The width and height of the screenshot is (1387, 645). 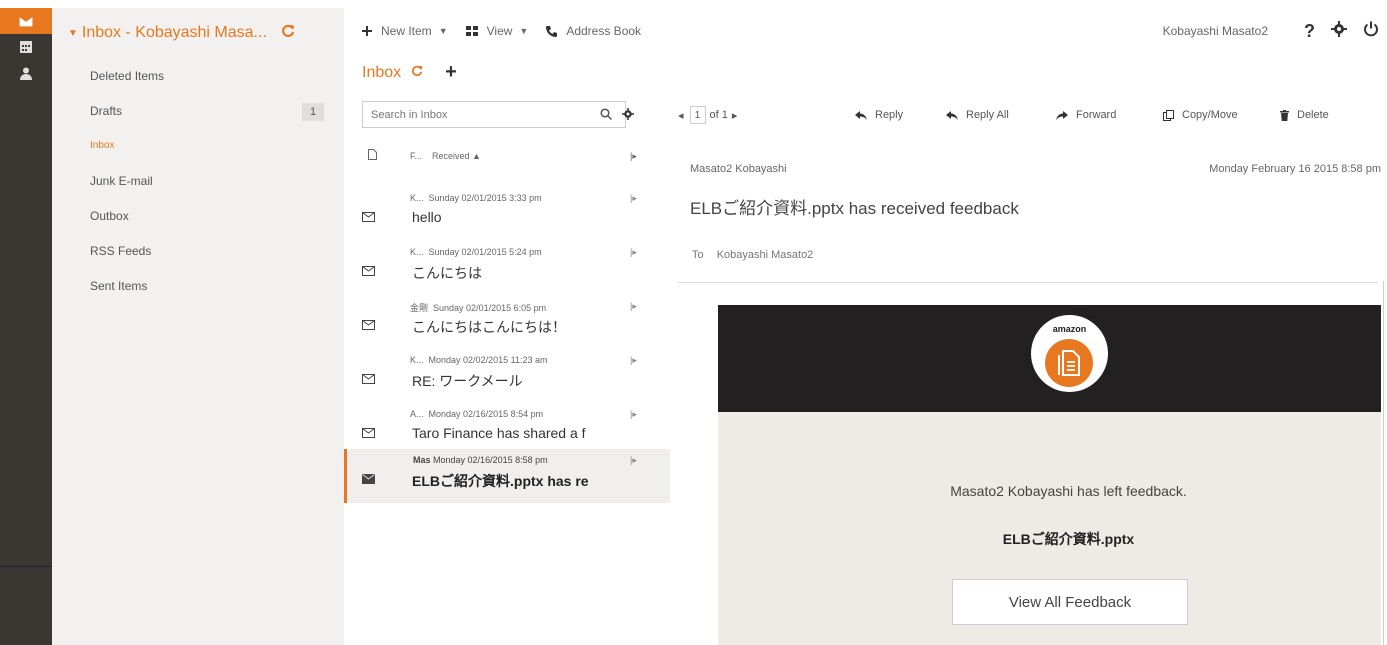 I want to click on scrollbar, so click(x=1385, y=463).